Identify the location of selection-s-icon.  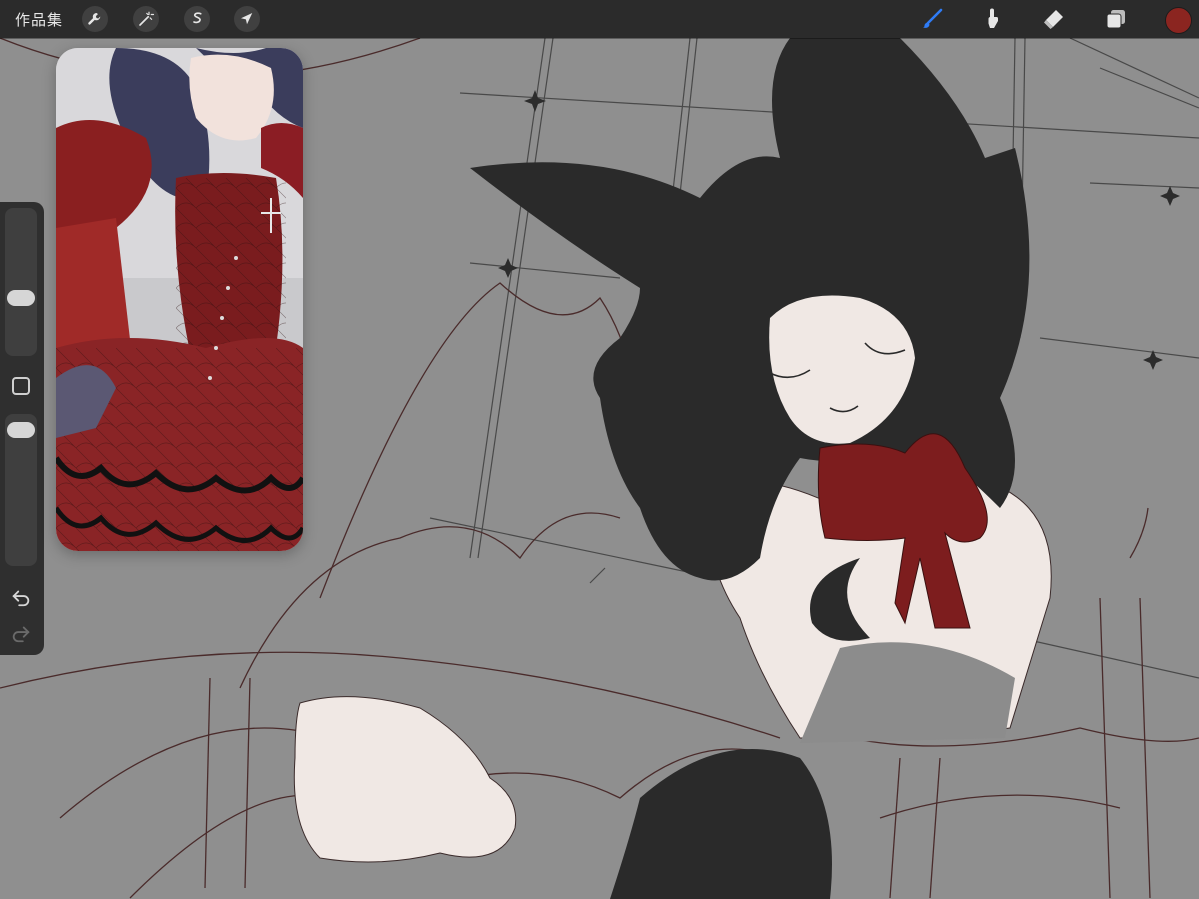
(197, 18).